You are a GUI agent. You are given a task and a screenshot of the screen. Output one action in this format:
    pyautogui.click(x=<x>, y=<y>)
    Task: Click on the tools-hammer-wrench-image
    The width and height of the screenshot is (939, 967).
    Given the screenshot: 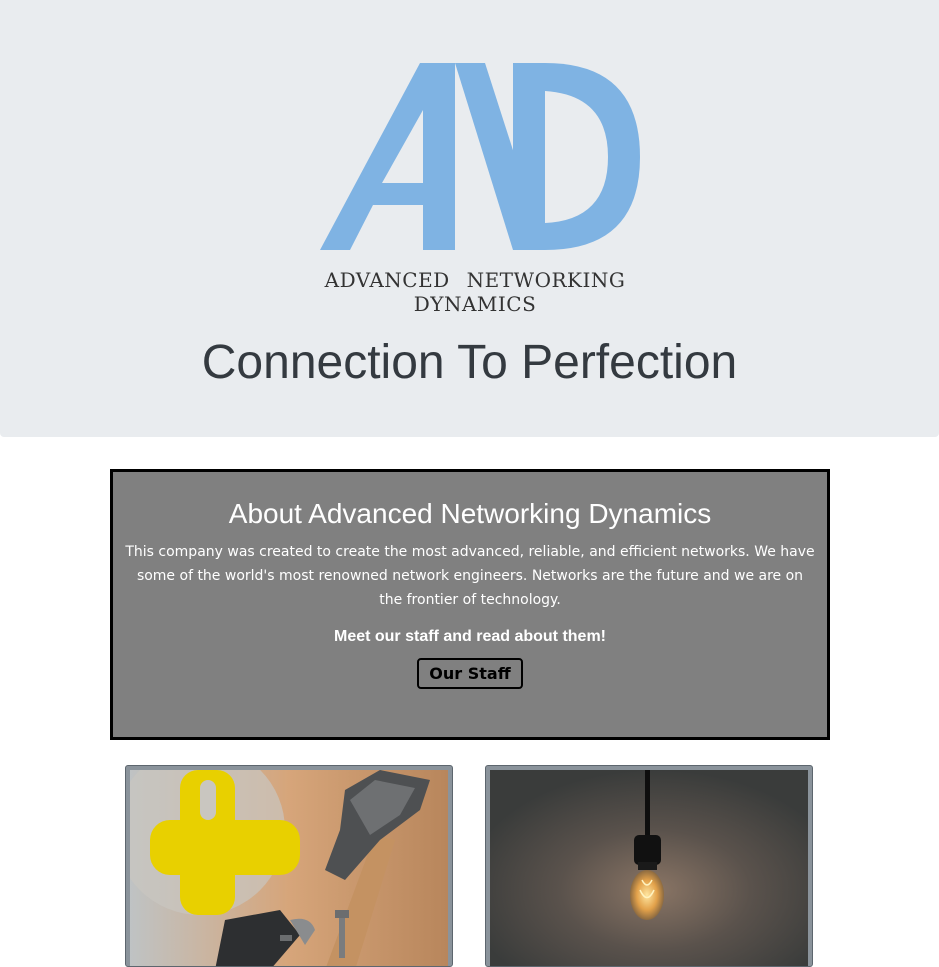 What is the action you would take?
    pyautogui.click(x=289, y=868)
    